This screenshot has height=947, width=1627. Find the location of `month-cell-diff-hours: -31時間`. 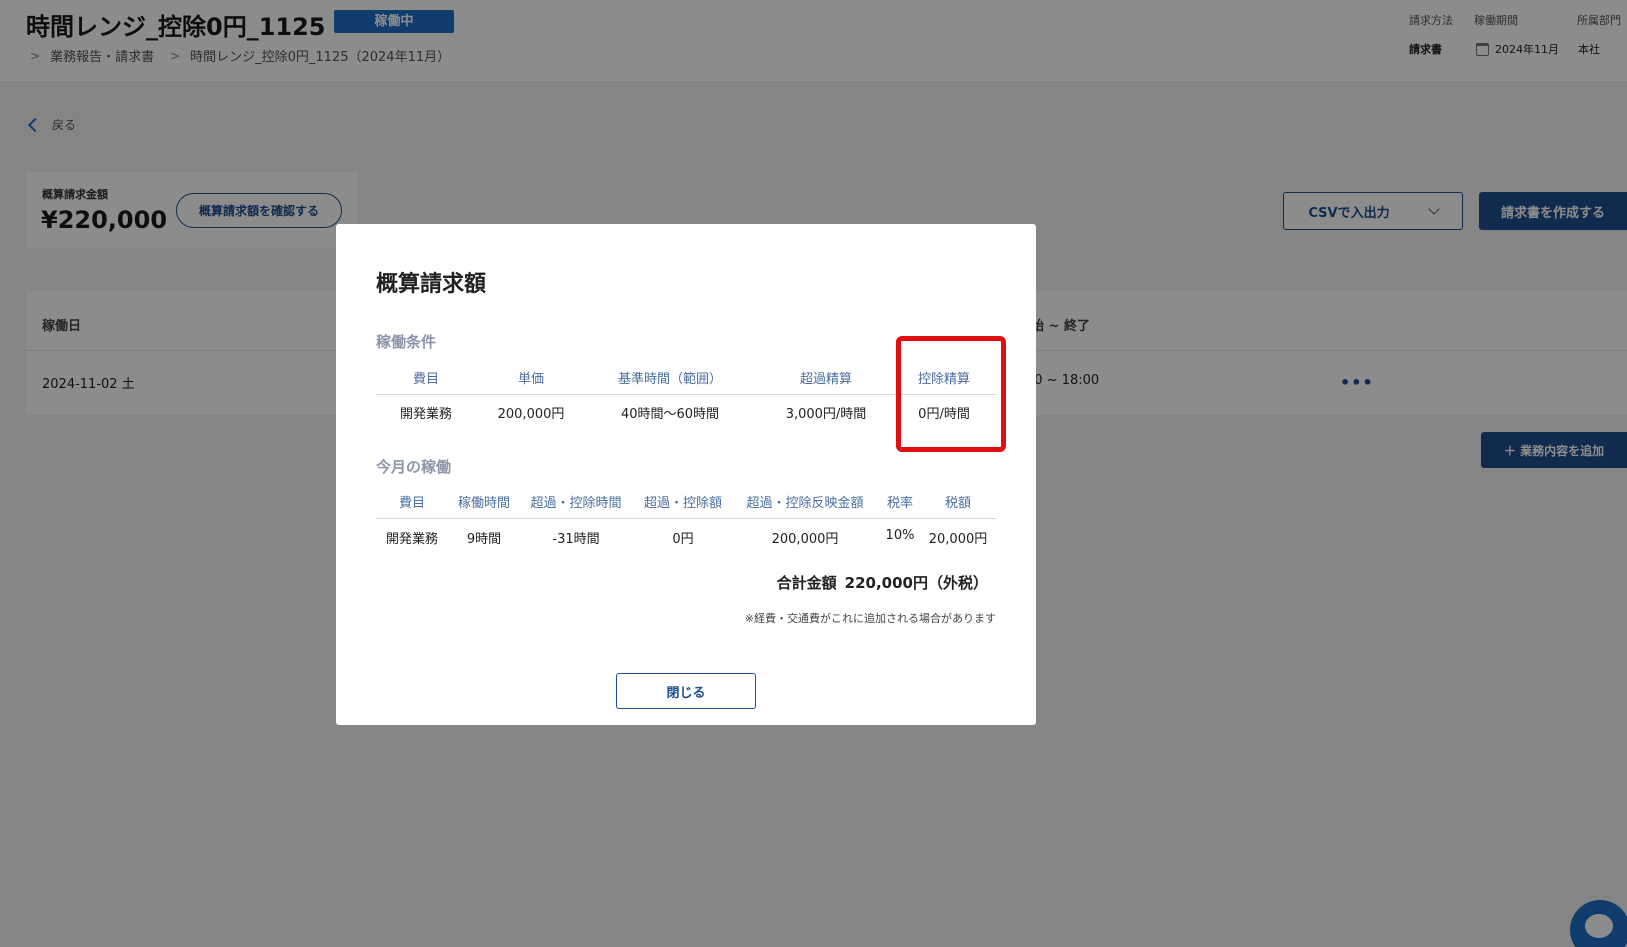

month-cell-diff-hours: -31時間 is located at coordinates (576, 539).